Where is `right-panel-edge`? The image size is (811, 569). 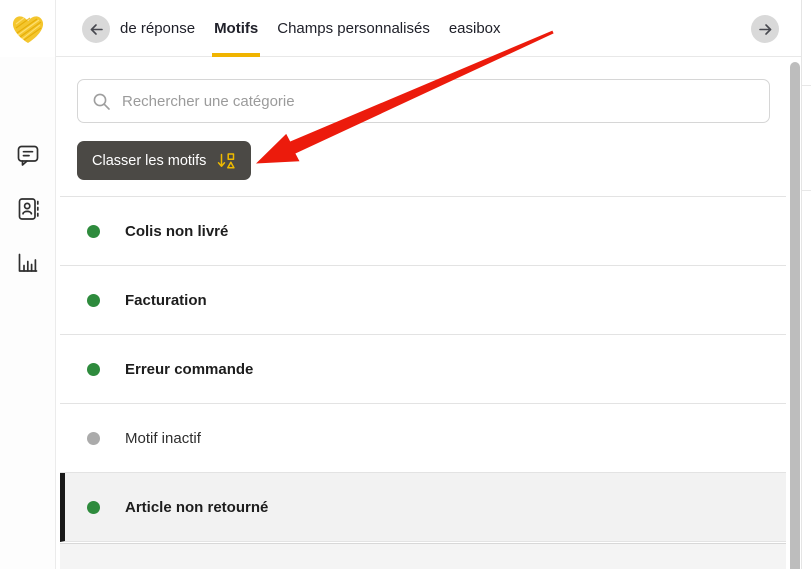
right-panel-edge is located at coordinates (806, 284).